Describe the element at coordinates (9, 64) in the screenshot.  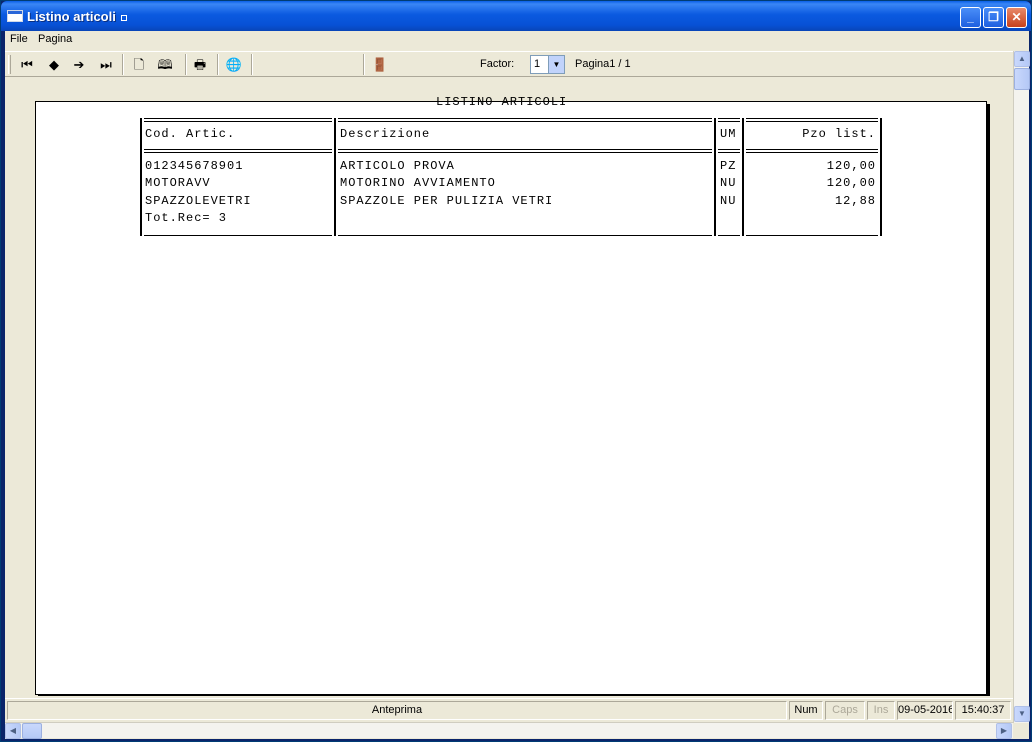
I see `toolbar-grip` at that location.